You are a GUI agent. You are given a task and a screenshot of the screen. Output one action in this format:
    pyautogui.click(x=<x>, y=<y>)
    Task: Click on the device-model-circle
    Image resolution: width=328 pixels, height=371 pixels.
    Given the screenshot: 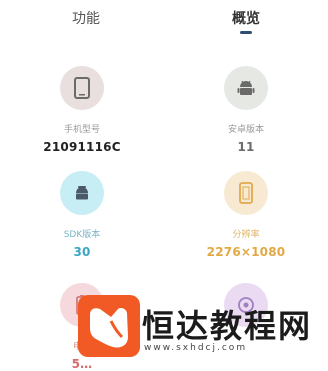 What is the action you would take?
    pyautogui.click(x=82, y=88)
    